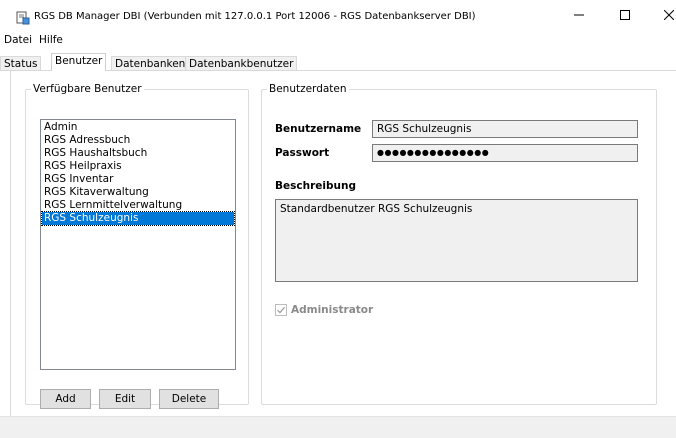 The width and height of the screenshot is (676, 438). What do you see at coordinates (79, 62) in the screenshot?
I see `tab-benutzer: Benutzer` at bounding box center [79, 62].